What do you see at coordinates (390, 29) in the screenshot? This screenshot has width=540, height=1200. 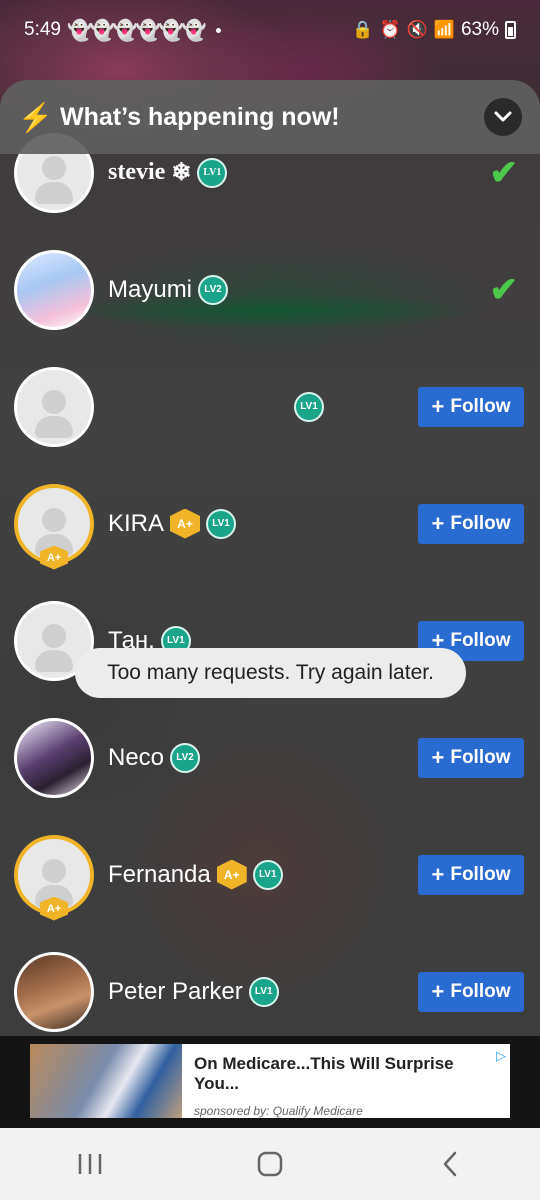 I see `alarm-icon: ⏰` at bounding box center [390, 29].